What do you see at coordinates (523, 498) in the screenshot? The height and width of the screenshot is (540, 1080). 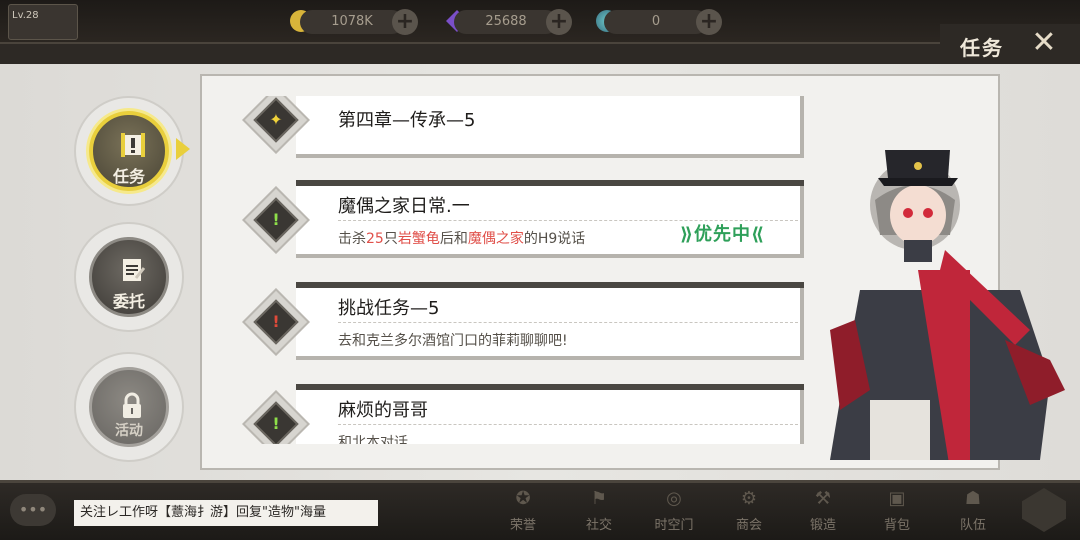 I see `honor-icon: ✪` at bounding box center [523, 498].